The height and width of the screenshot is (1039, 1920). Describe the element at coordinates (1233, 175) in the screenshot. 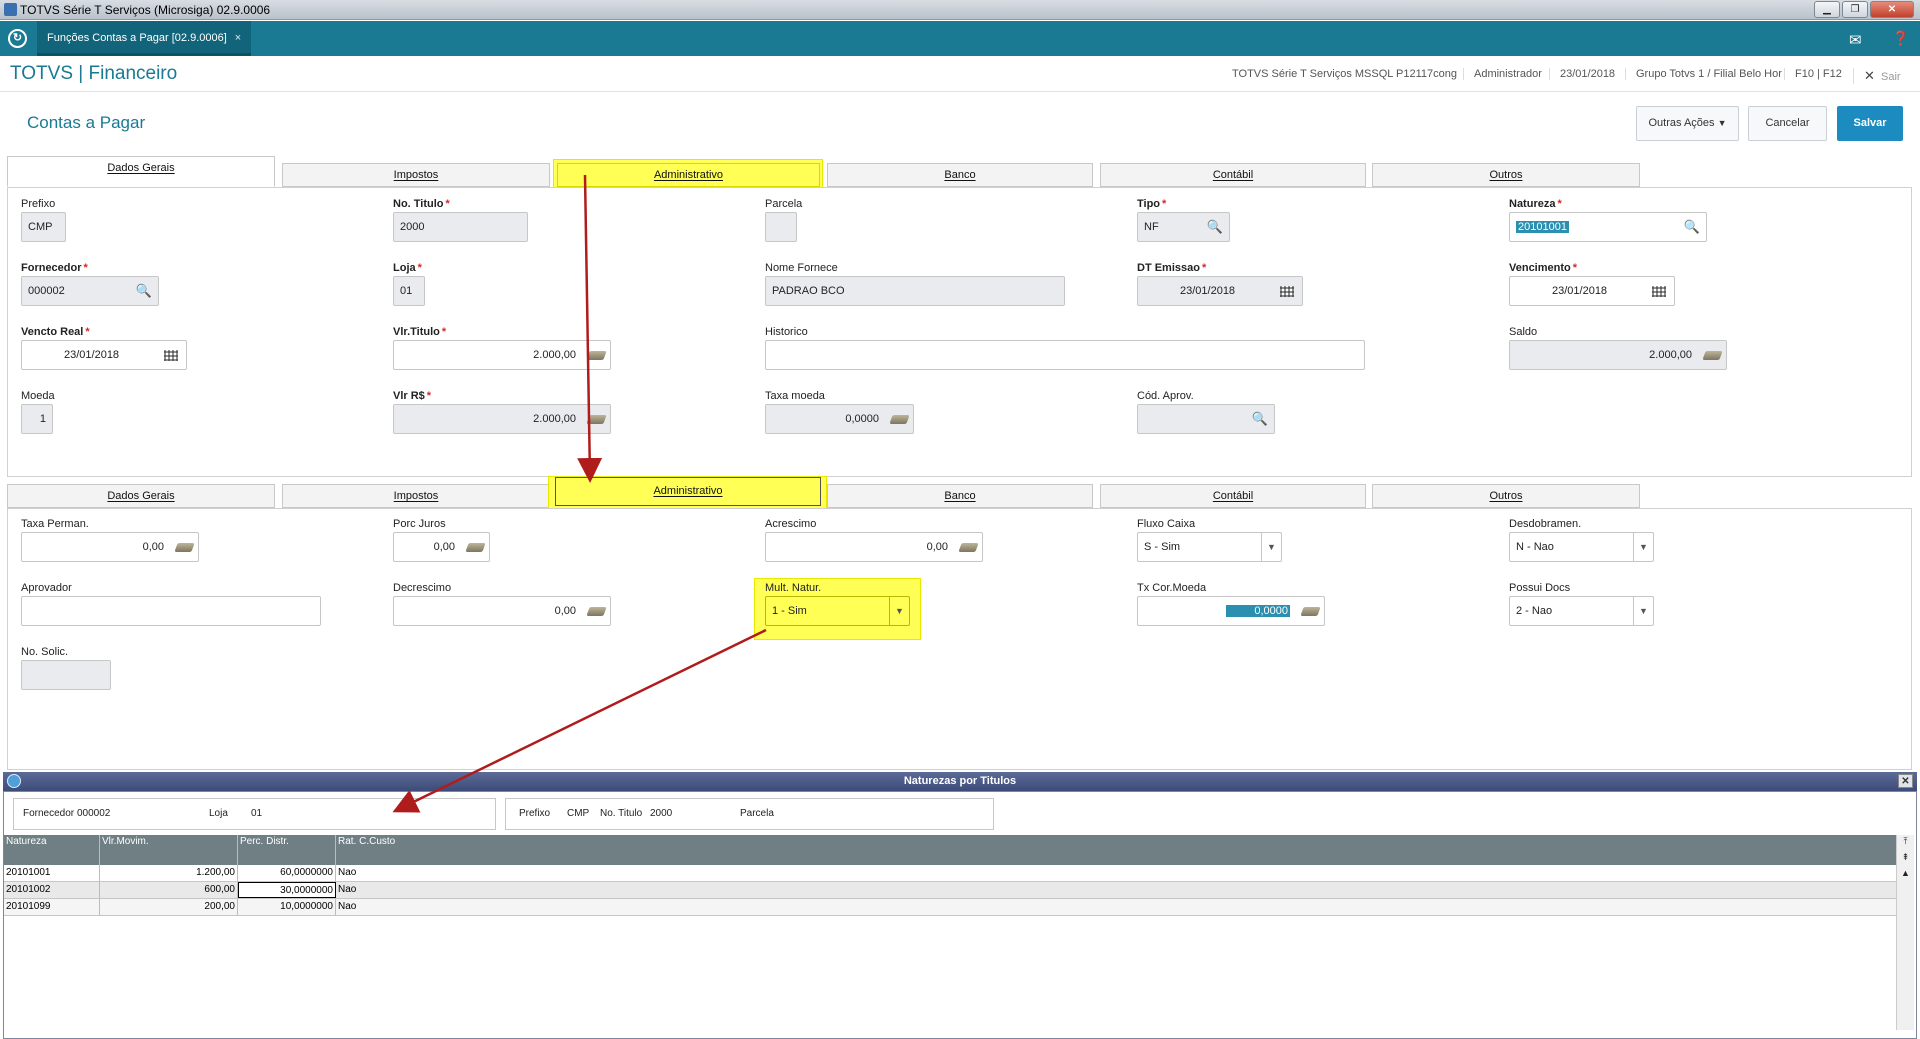

I see `tab-contabil: Contábil` at that location.